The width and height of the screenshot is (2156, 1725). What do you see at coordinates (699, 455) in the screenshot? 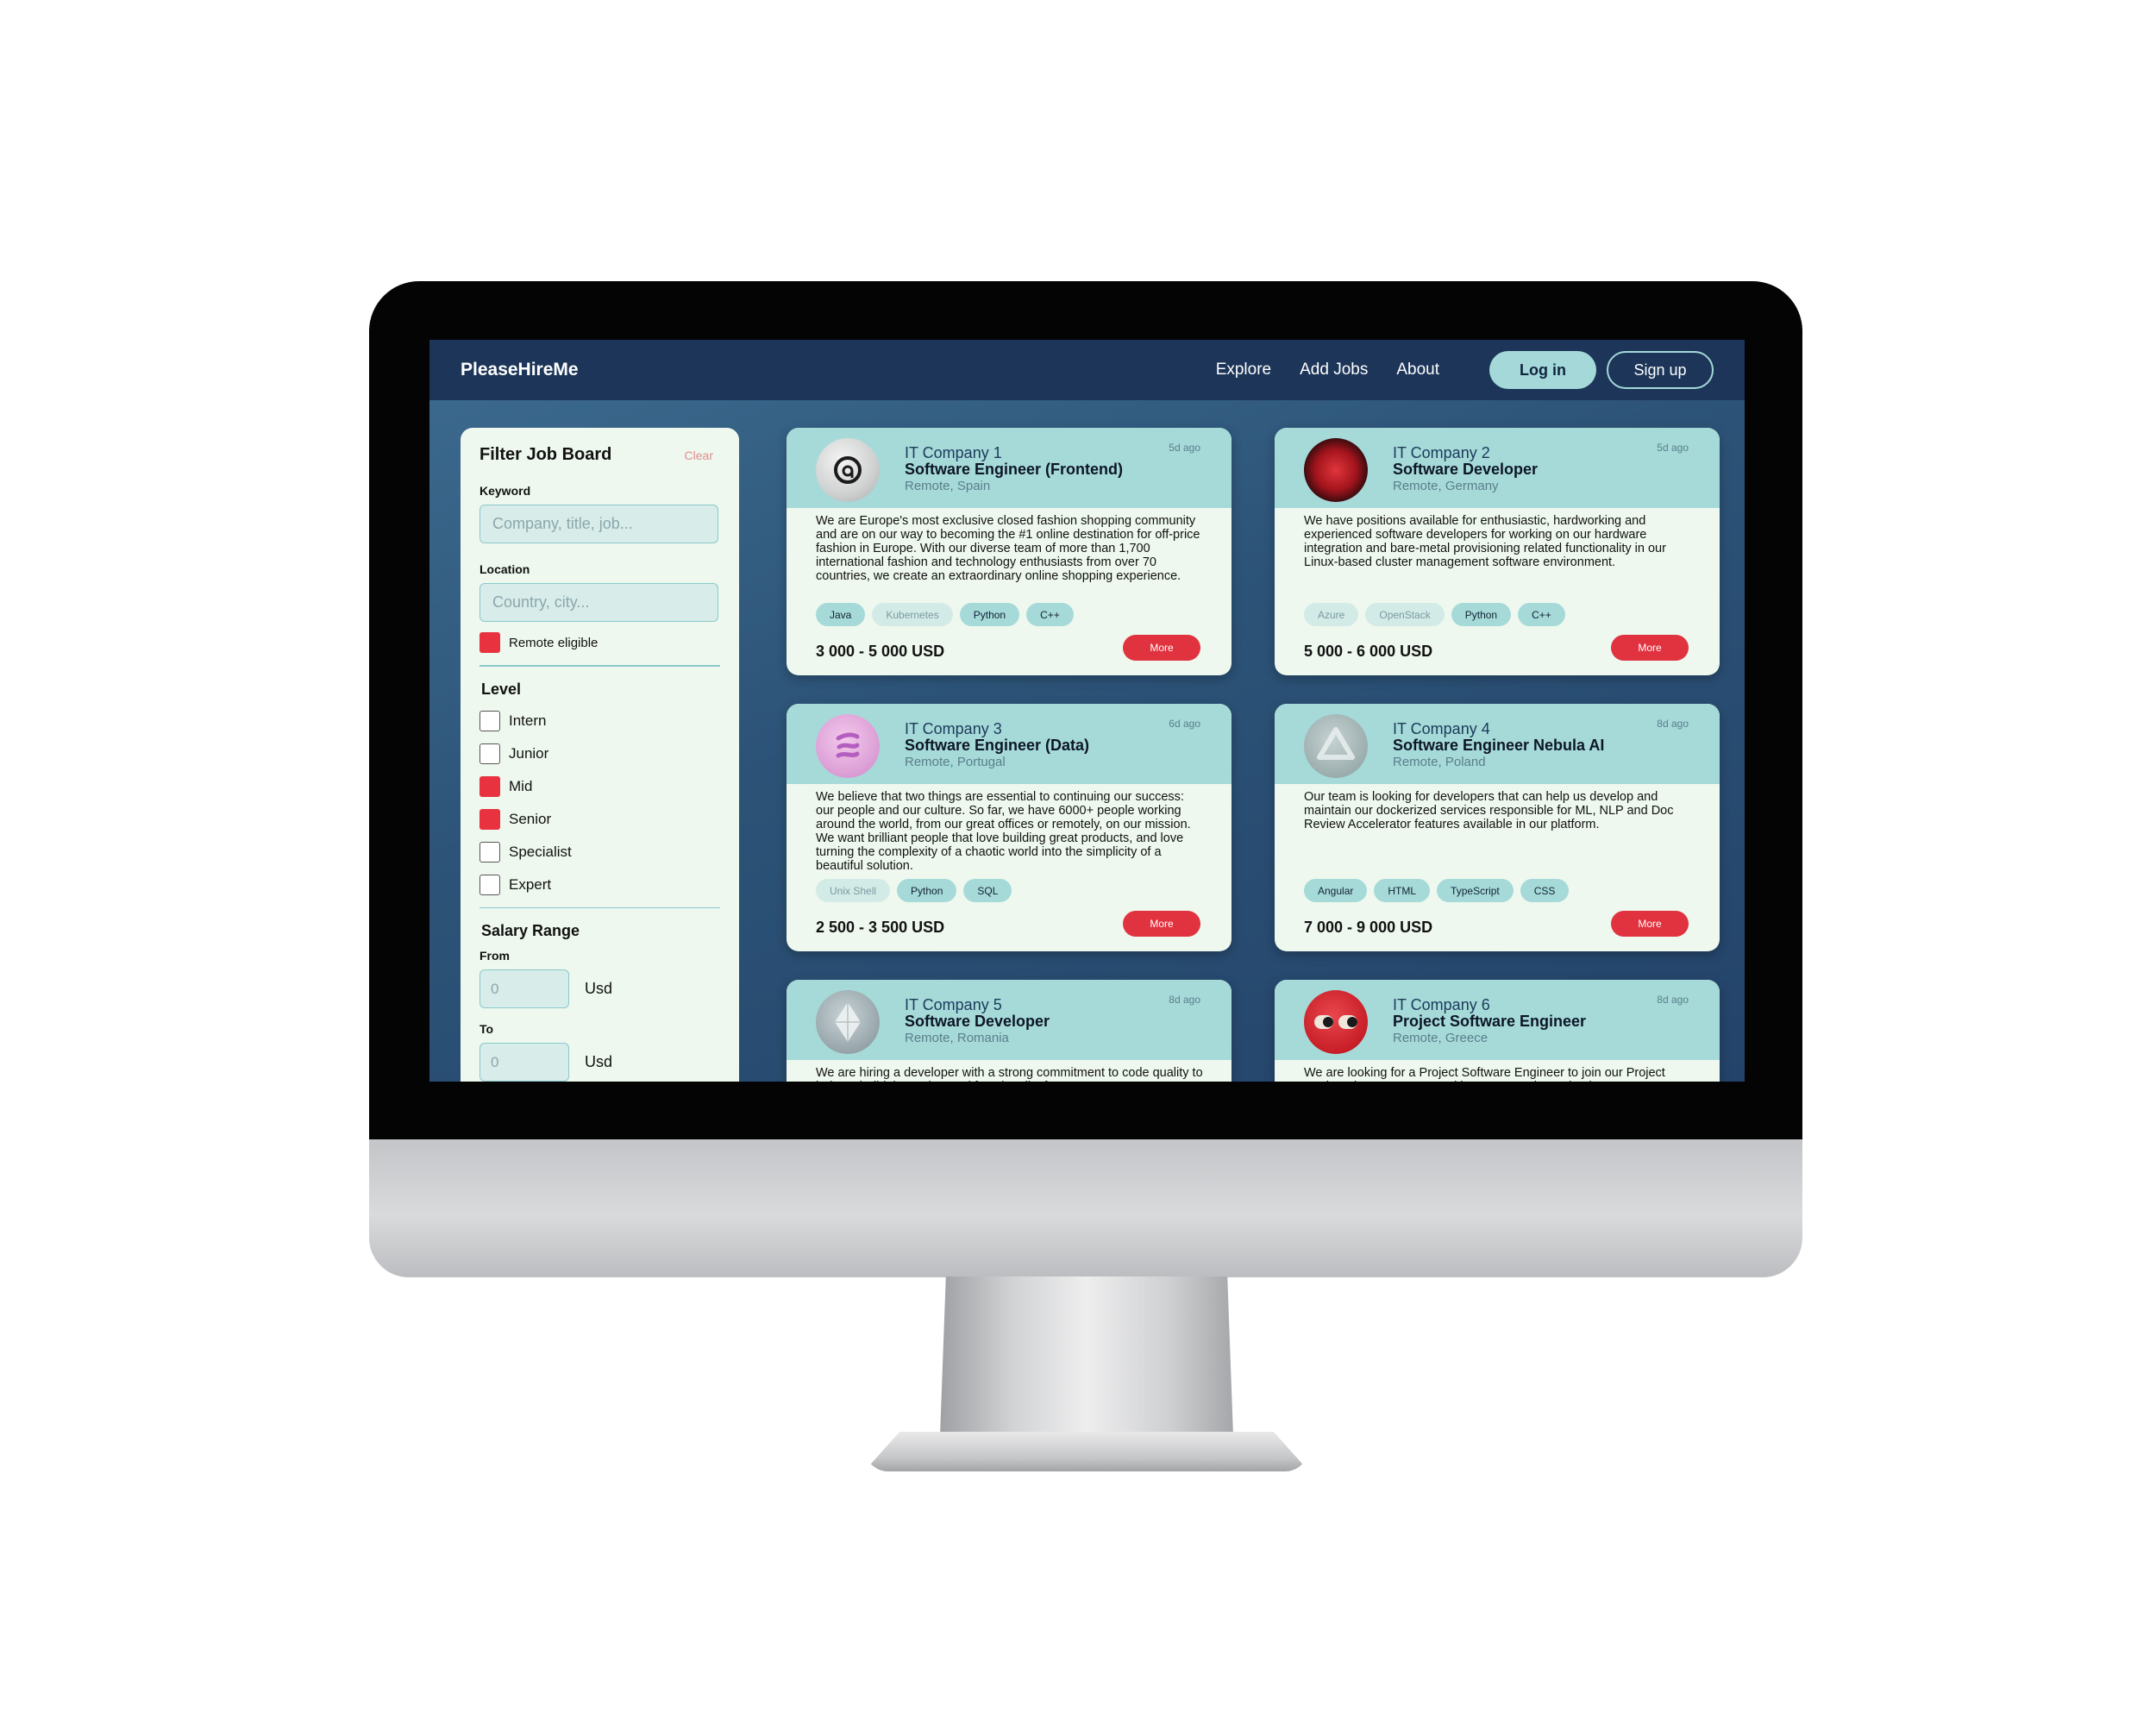
I see `clear-filters-link: Clear` at bounding box center [699, 455].